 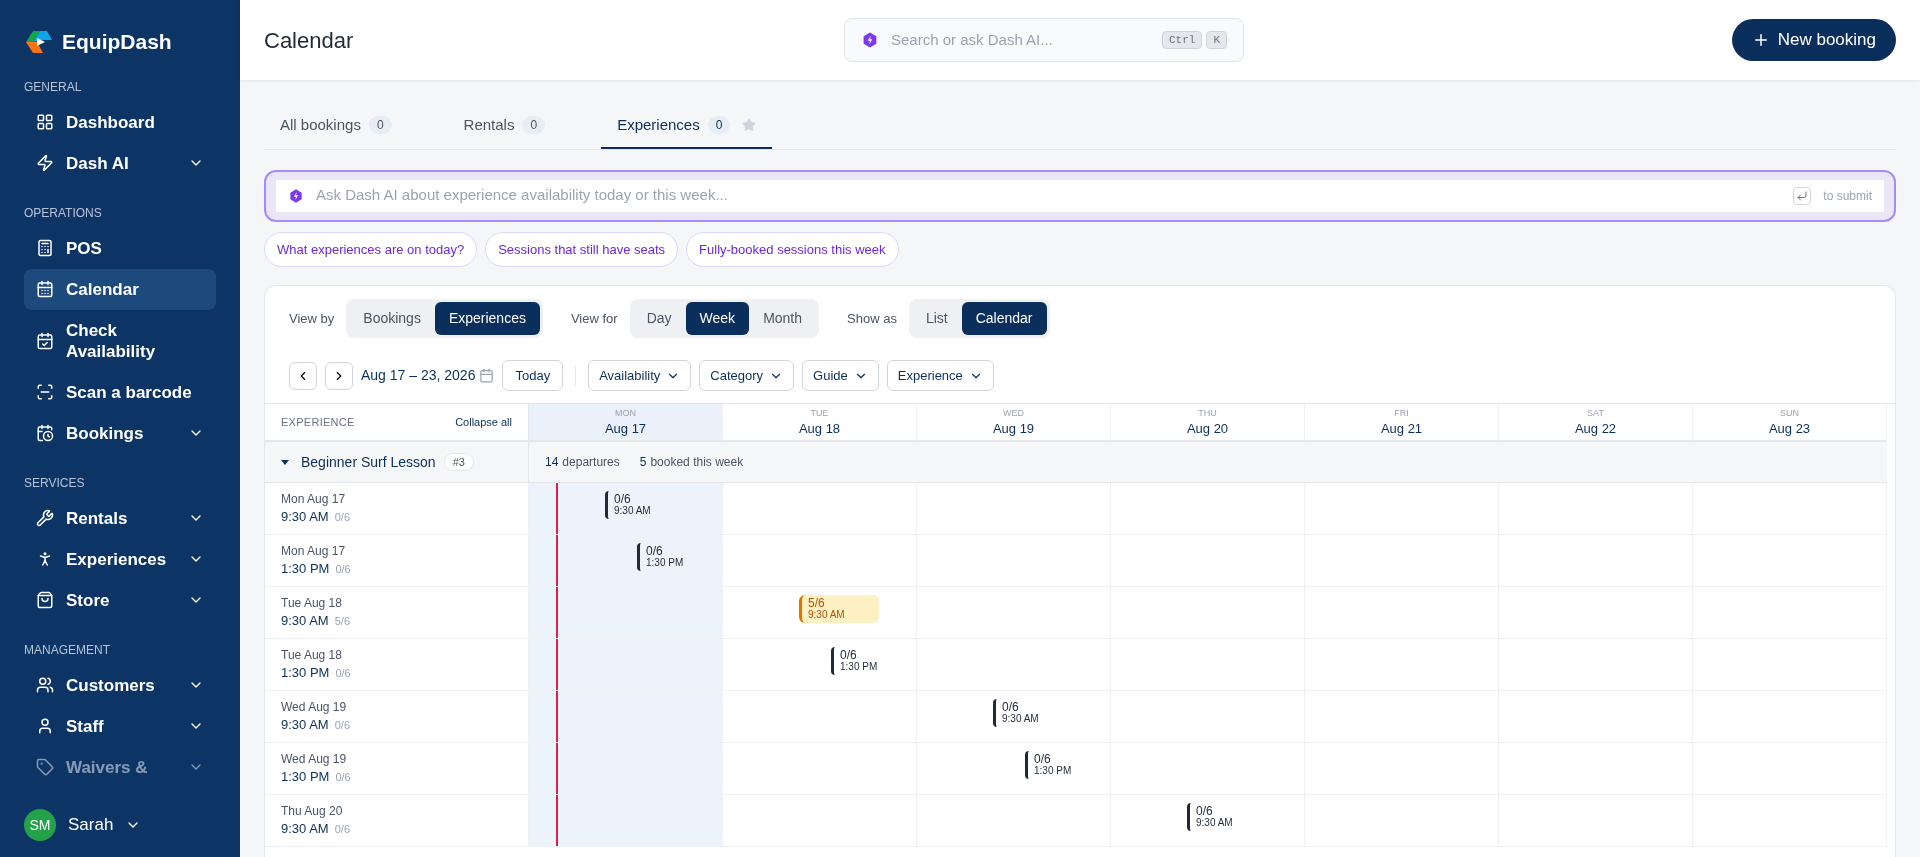 I want to click on event-seats: 0/6, so click(x=632, y=499).